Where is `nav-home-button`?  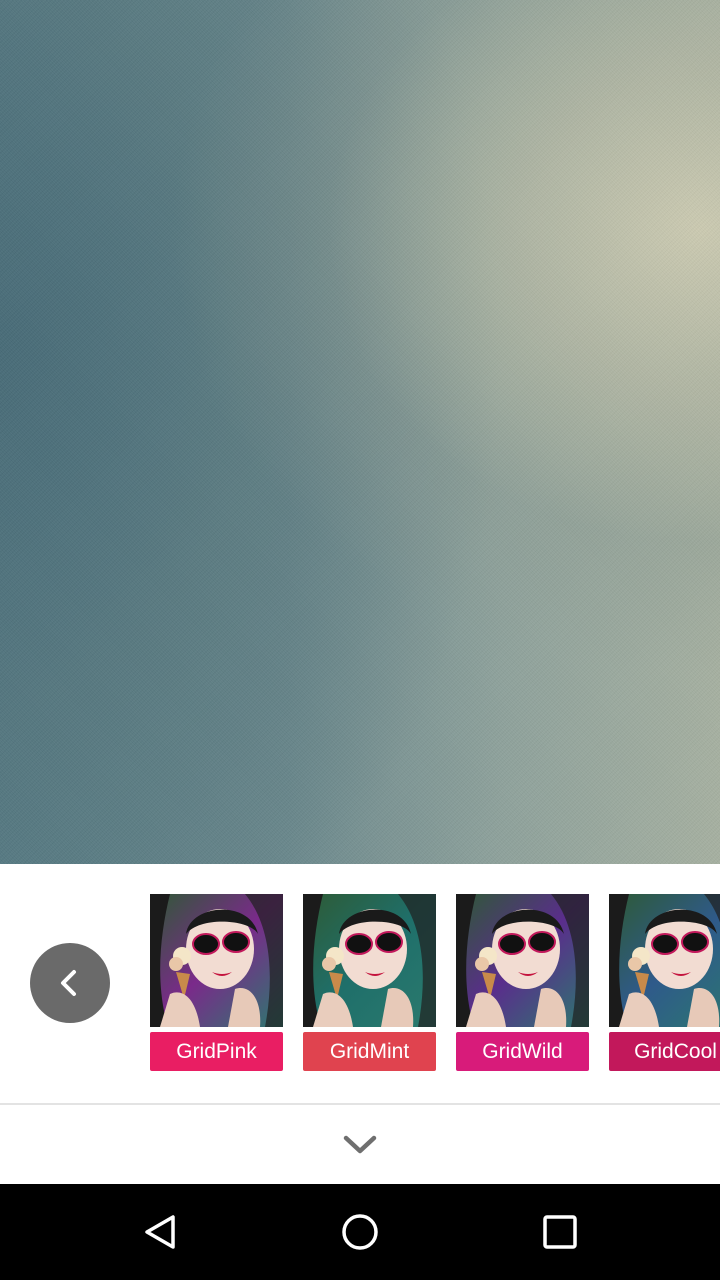 nav-home-button is located at coordinates (360, 1232).